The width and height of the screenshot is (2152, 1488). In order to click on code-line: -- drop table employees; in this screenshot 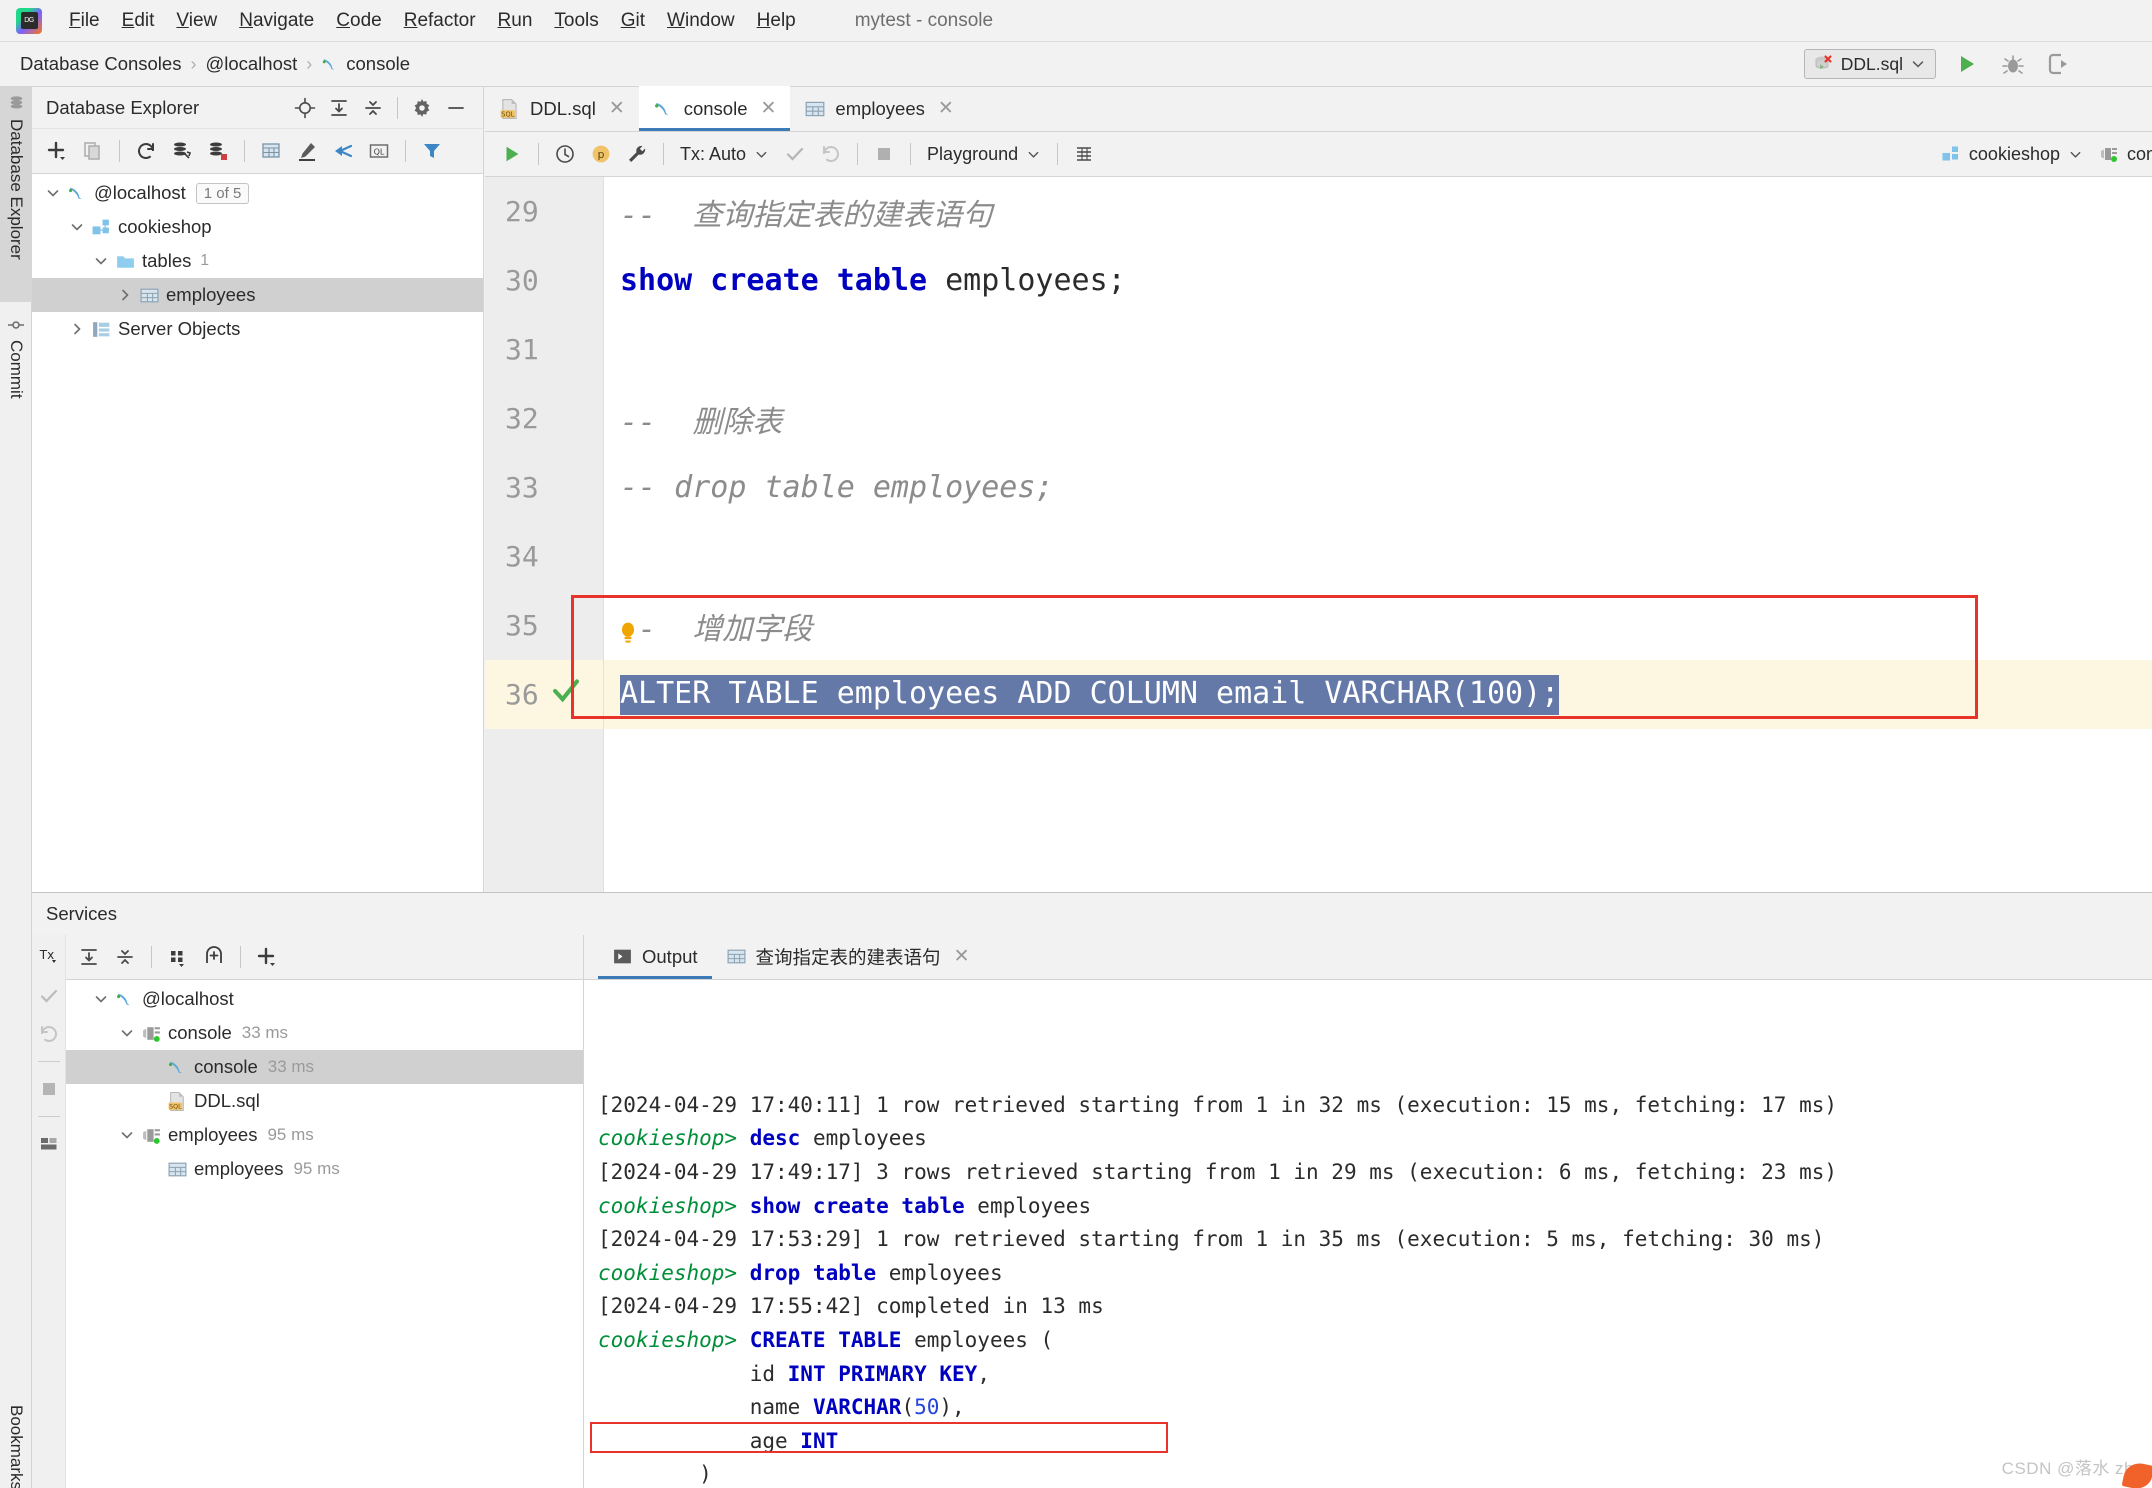, I will do `click(1378, 487)`.